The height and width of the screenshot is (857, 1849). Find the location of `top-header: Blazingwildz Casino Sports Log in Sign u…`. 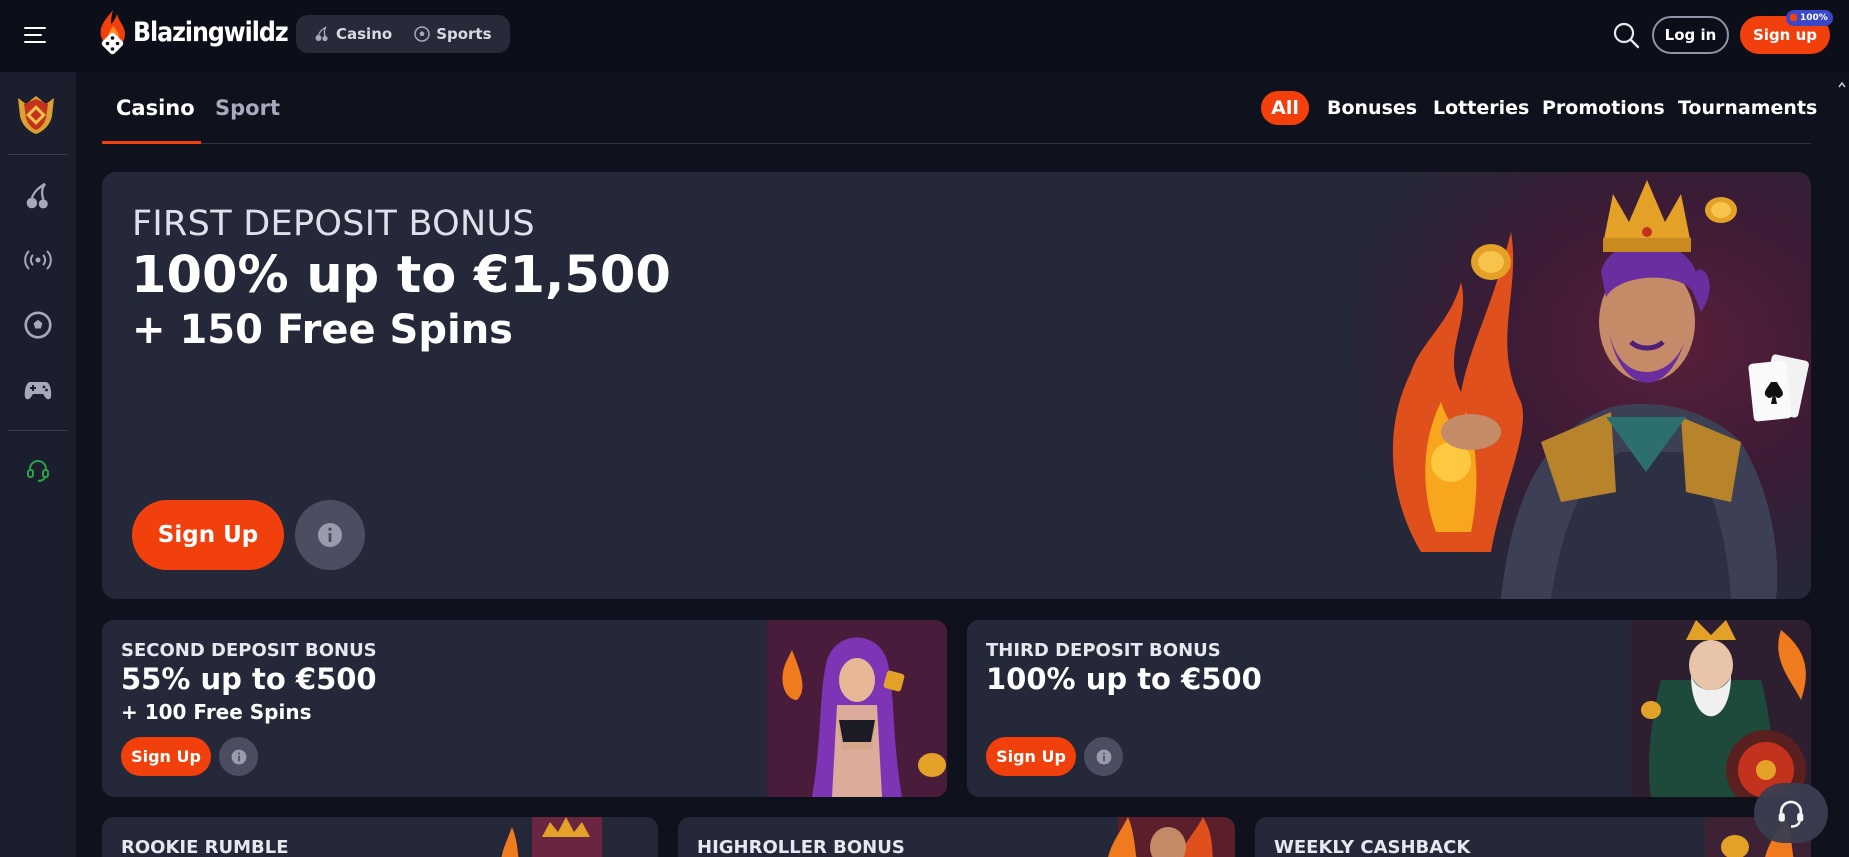

top-header: Blazingwildz Casino Sports Log in Sign u… is located at coordinates (924, 36).